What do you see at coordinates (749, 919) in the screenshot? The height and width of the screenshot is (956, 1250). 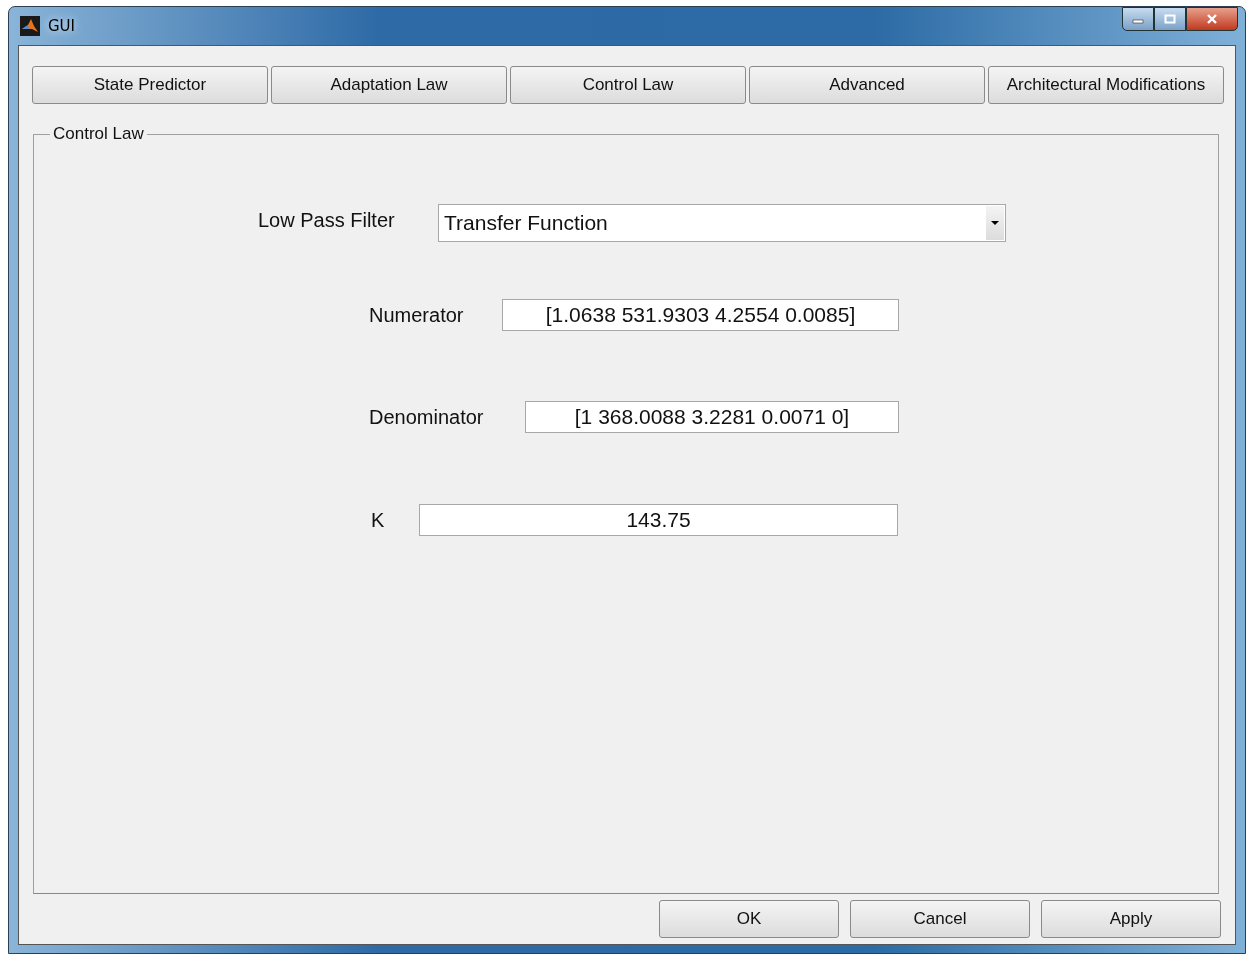 I see `button: OK` at bounding box center [749, 919].